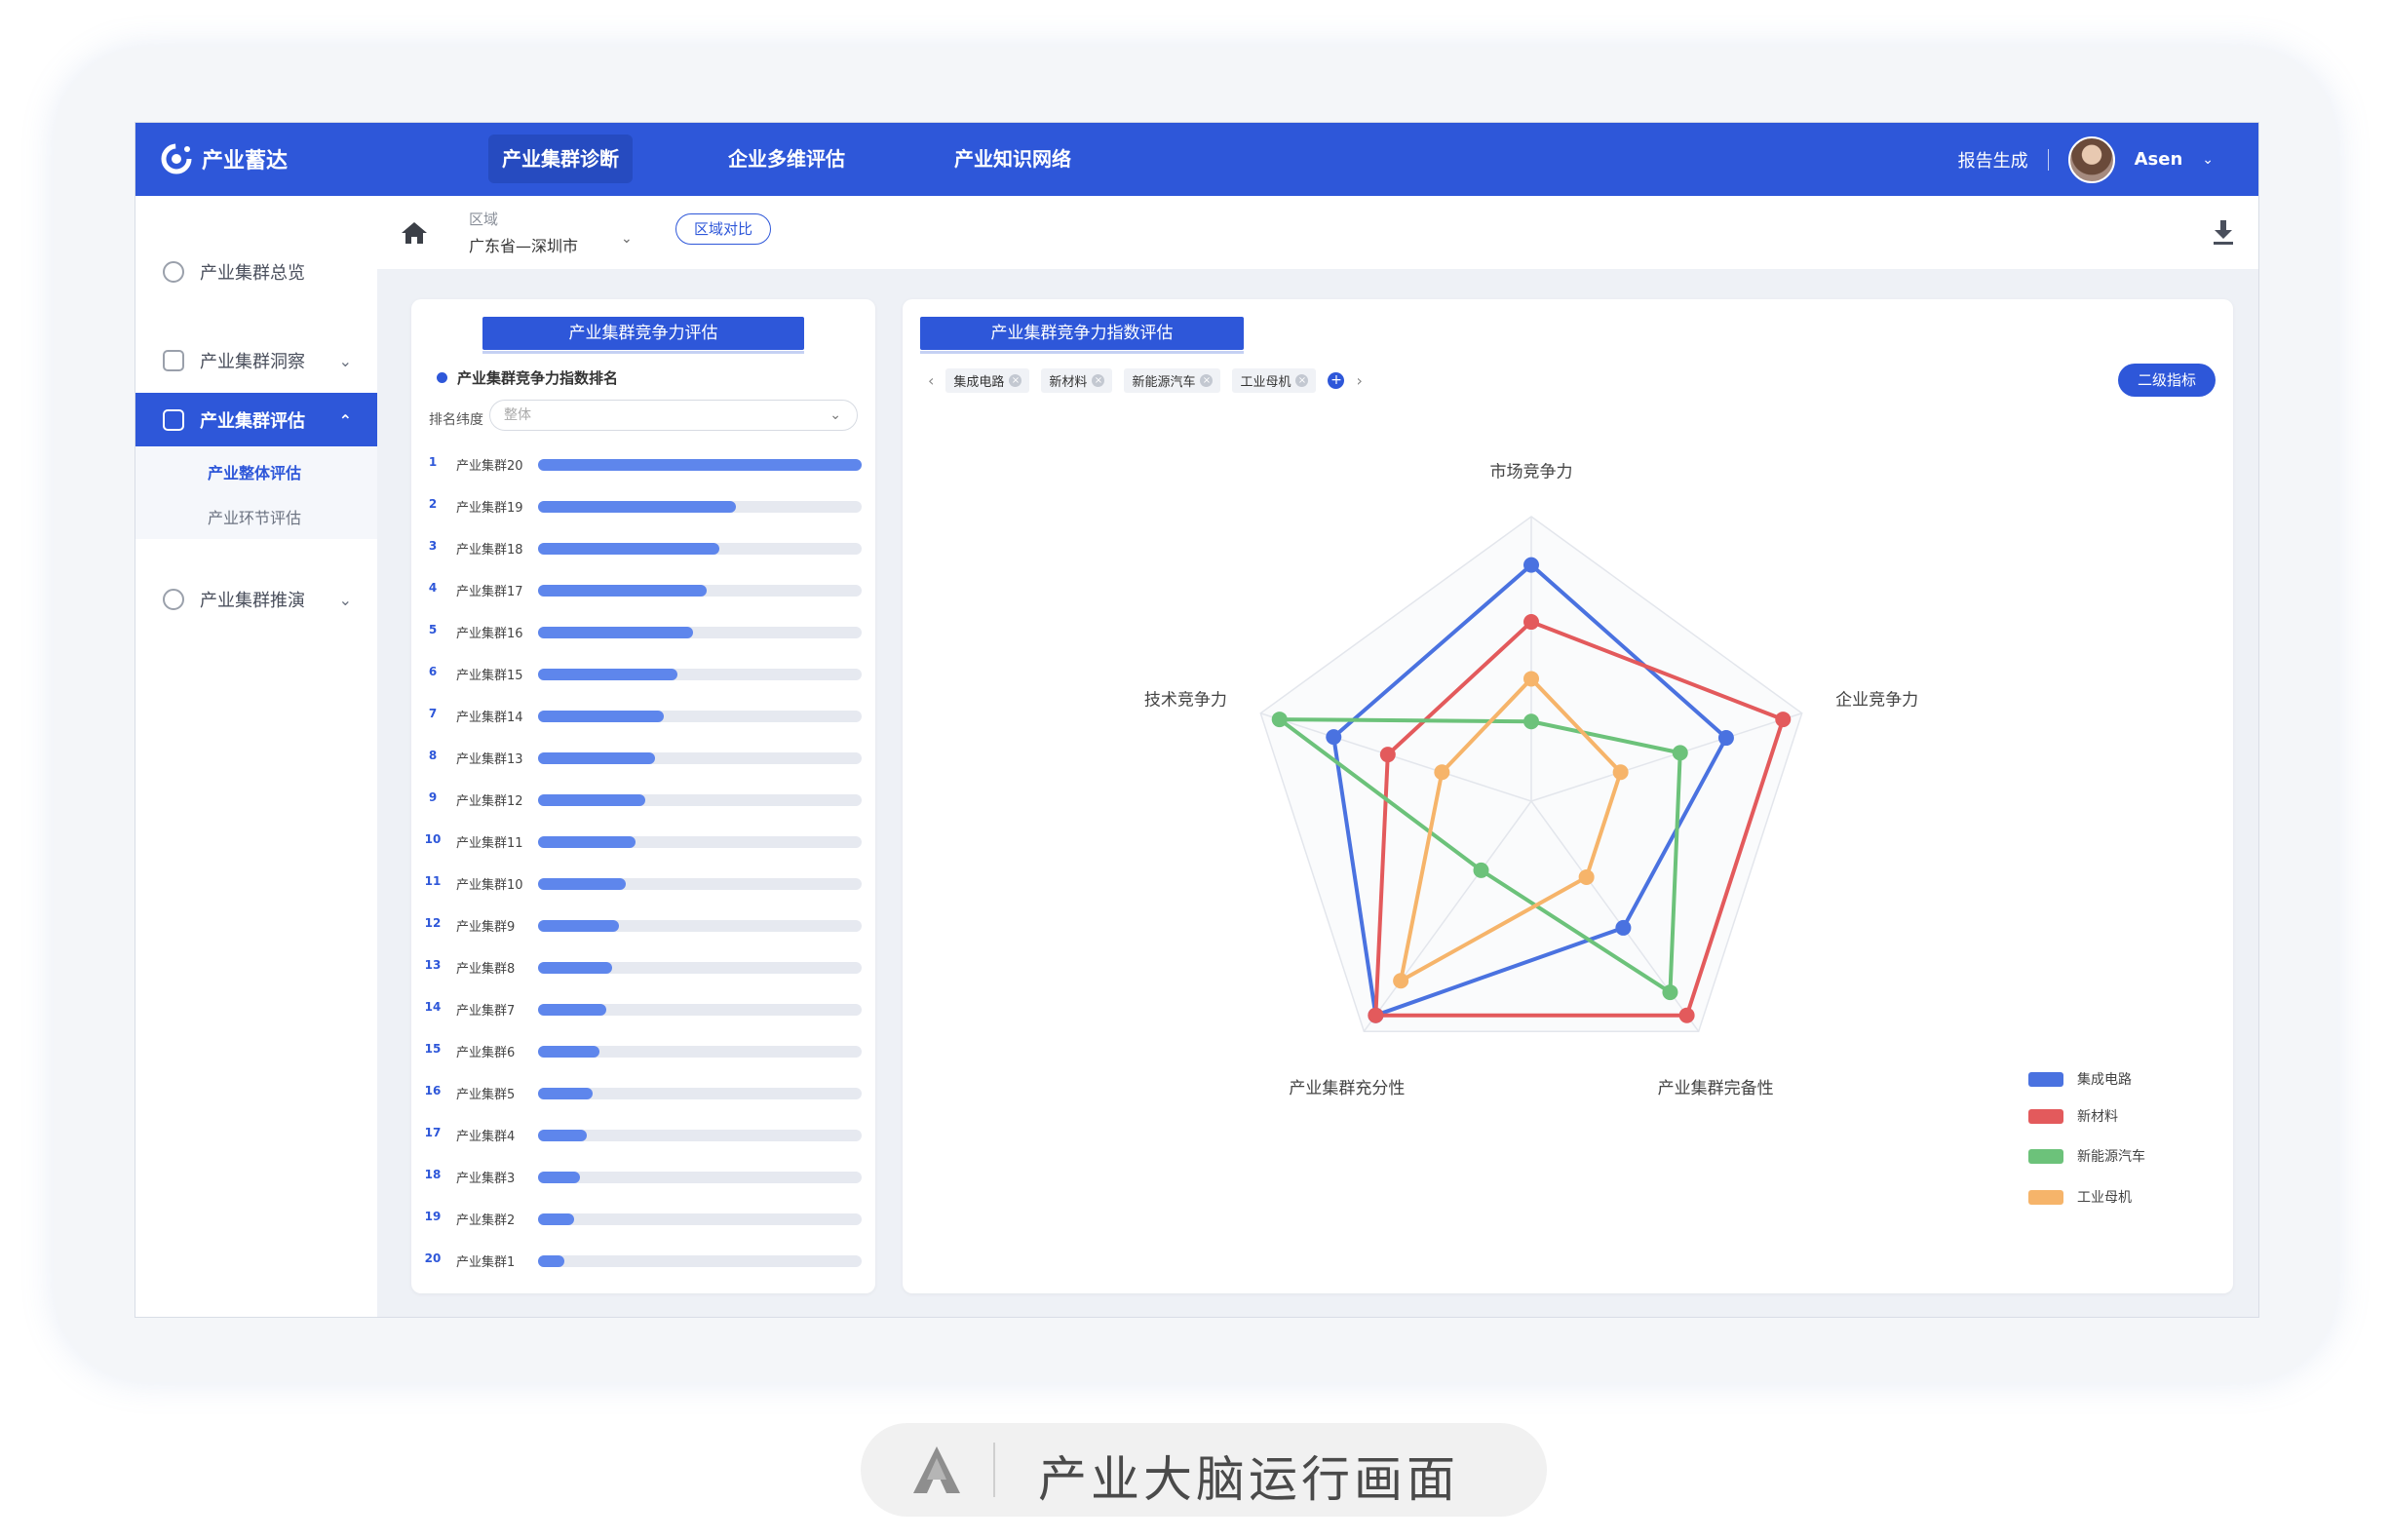  I want to click on ranking-row: 18 产业集群3, so click(642, 1176).